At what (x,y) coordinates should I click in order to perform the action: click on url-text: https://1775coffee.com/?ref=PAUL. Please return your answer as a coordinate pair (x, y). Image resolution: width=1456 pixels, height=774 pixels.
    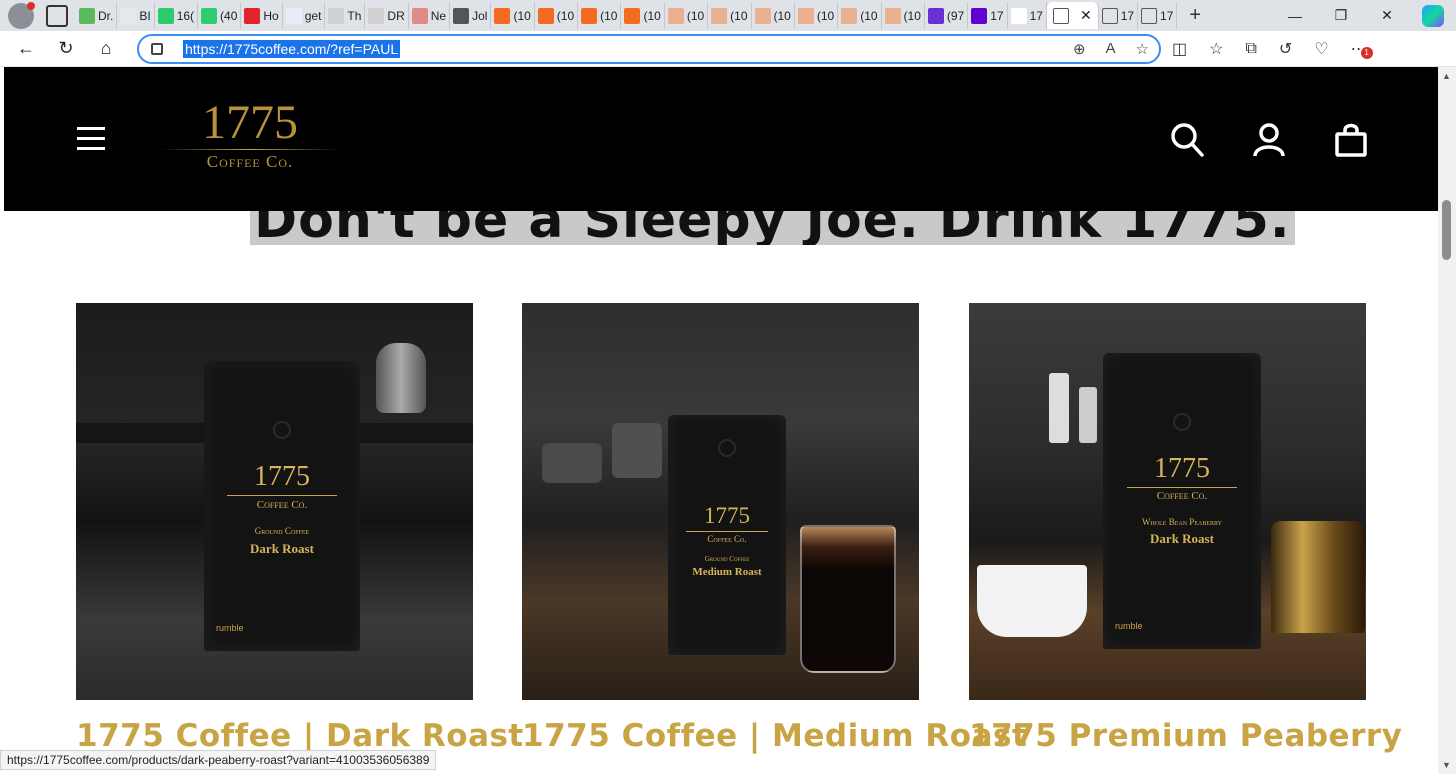
    Looking at the image, I should click on (292, 49).